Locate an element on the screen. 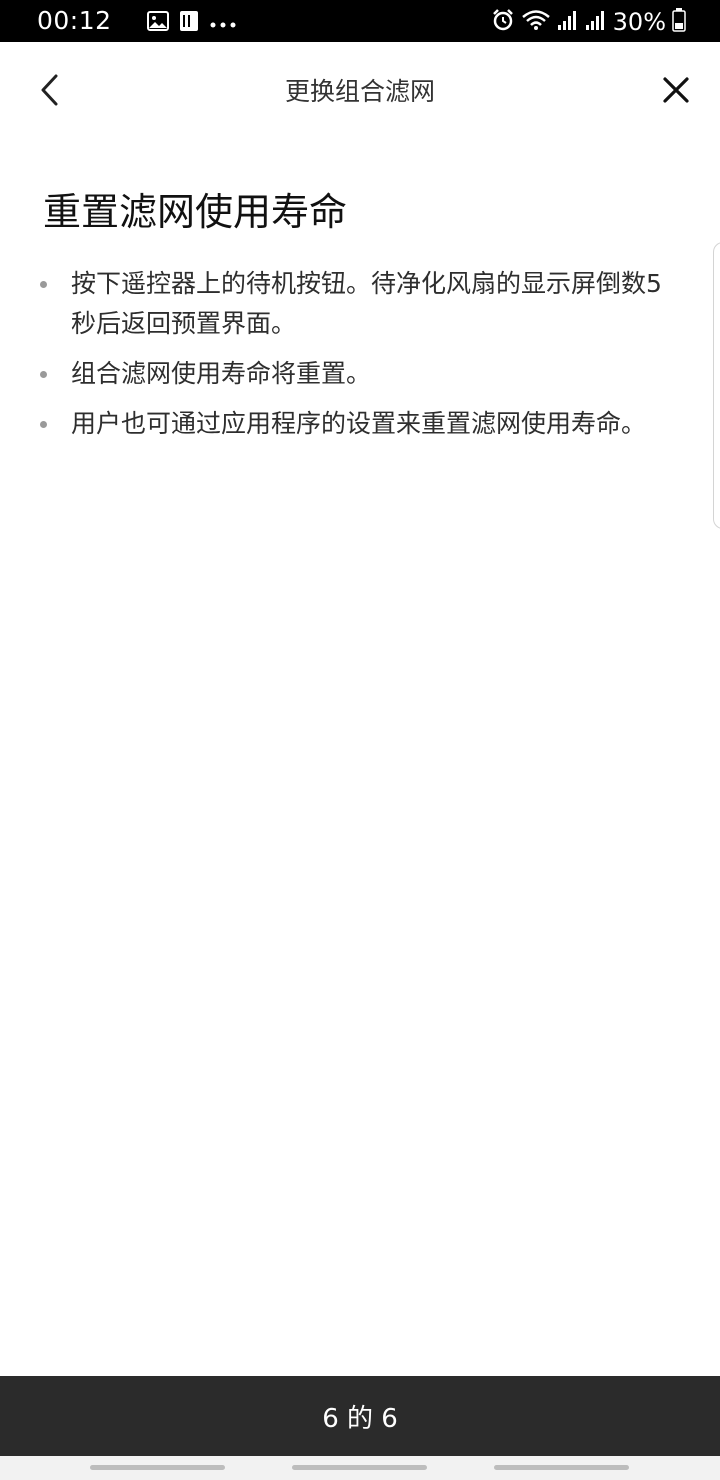  close-icon is located at coordinates (676, 92).